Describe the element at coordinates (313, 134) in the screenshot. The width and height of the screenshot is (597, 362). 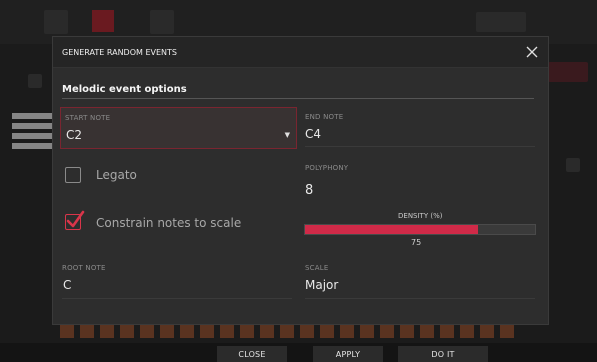
I see `end-note-value: C4` at that location.